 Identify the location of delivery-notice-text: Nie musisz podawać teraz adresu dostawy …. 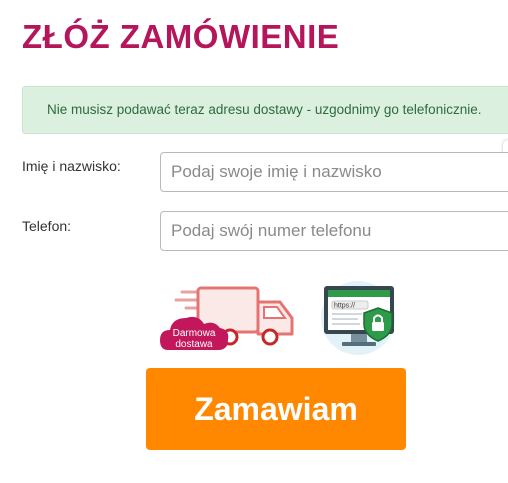
(264, 109).